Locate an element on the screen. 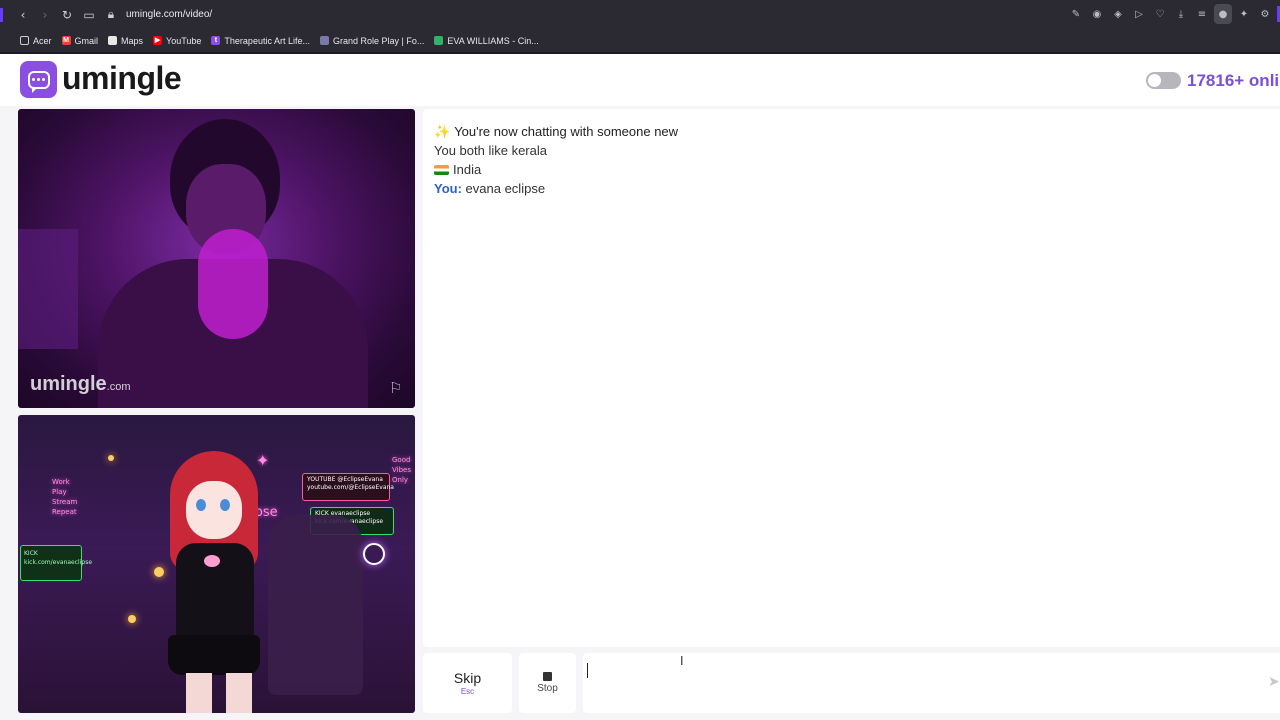 The image size is (1280, 720). india-flag-icon is located at coordinates (441, 170).